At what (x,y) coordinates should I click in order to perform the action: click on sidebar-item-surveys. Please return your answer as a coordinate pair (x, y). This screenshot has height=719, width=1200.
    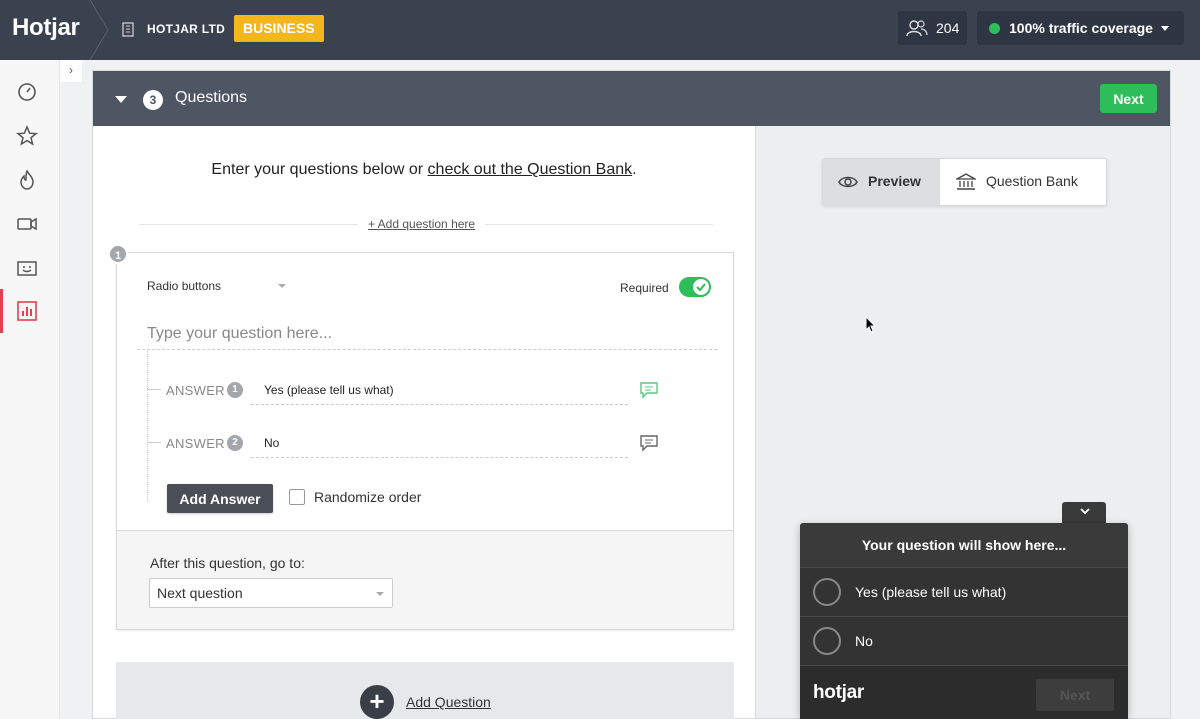
    Looking at the image, I should click on (30, 311).